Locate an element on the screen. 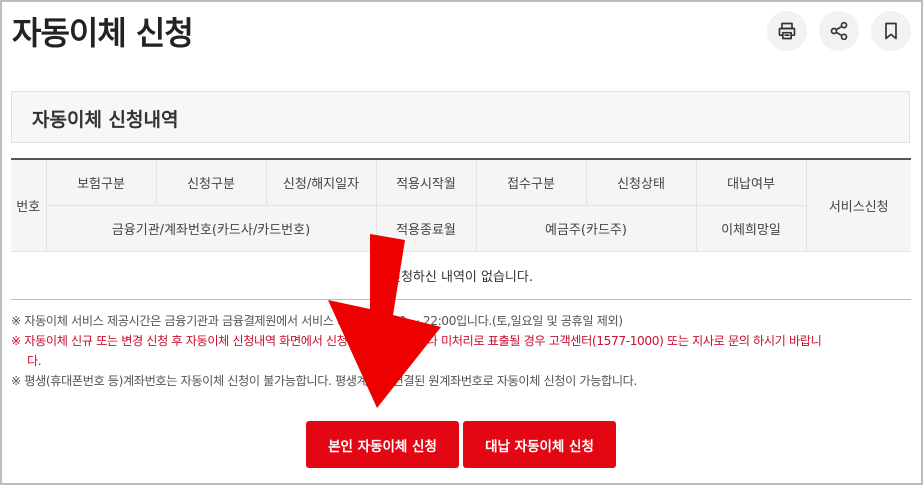 This screenshot has width=923, height=485. empty-message: 신청하신 내역이 없습니다. is located at coordinates (461, 275).